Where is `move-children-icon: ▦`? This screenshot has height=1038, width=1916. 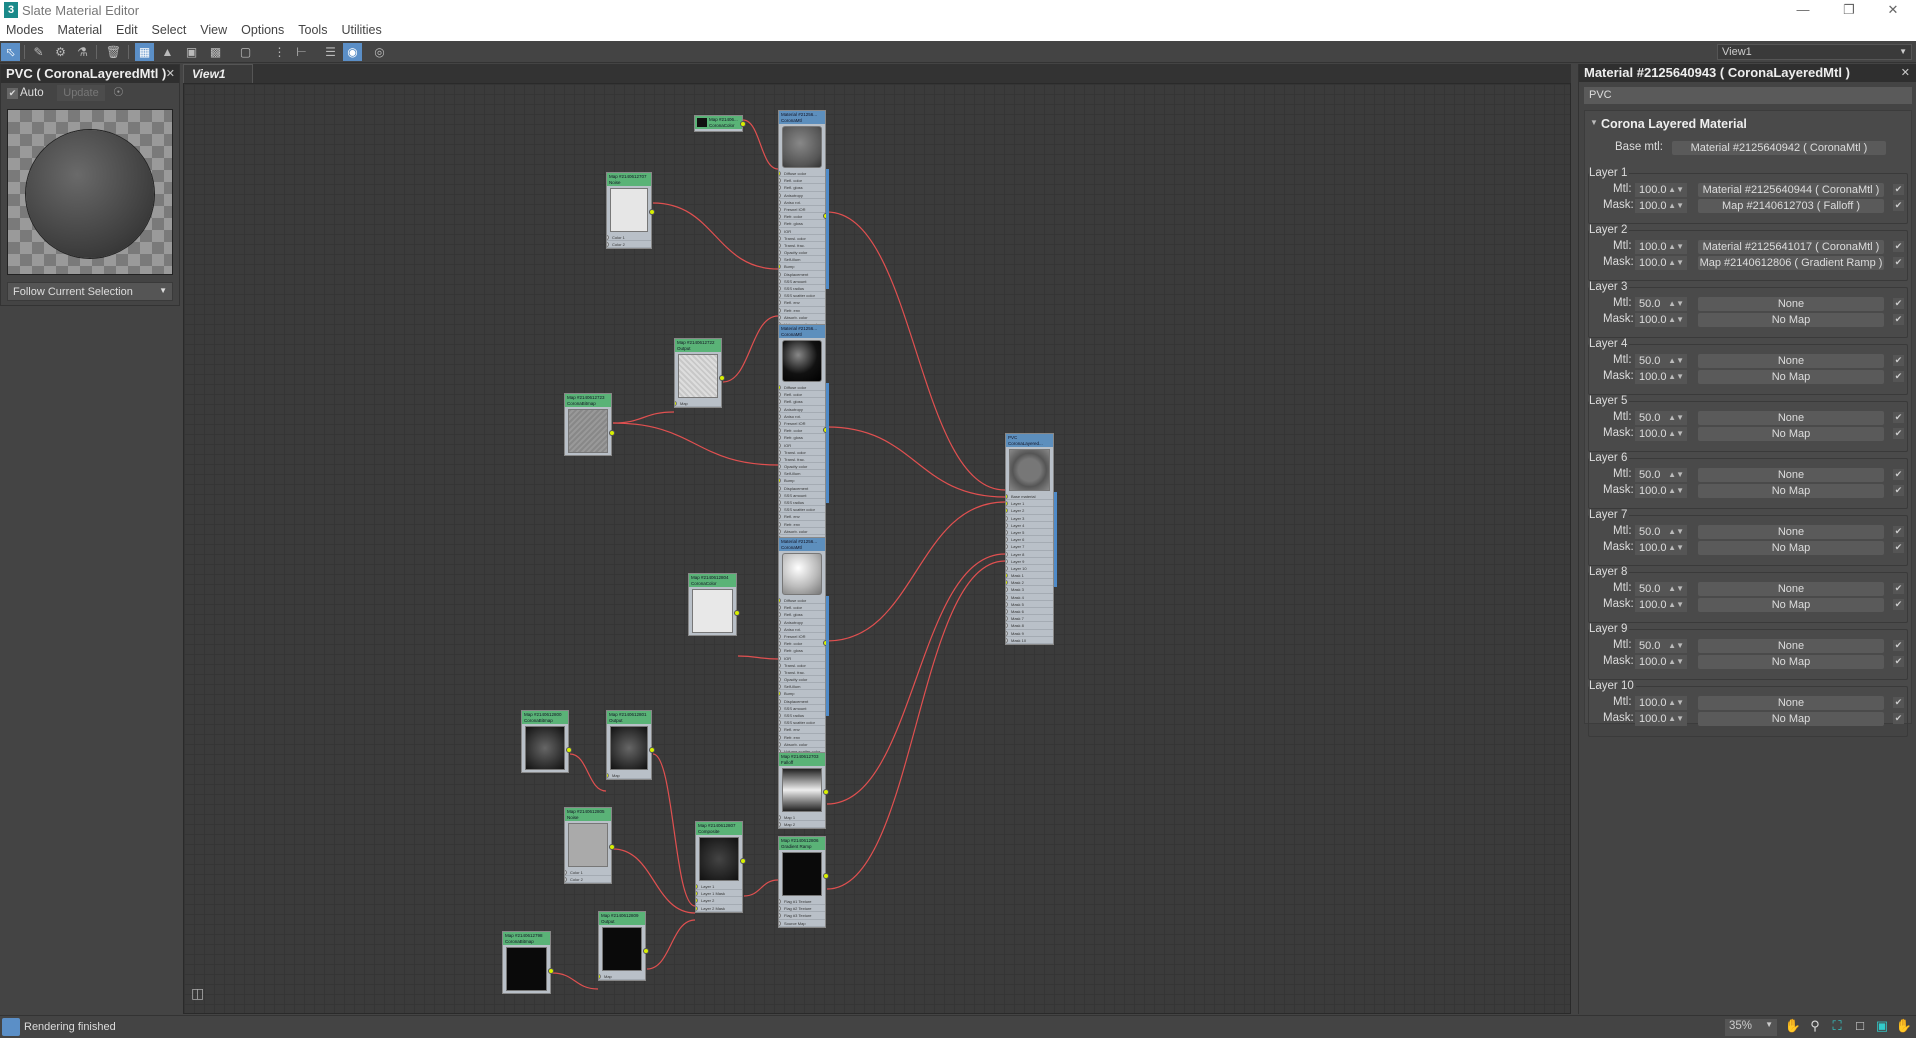
move-children-icon: ▦ is located at coordinates (144, 52).